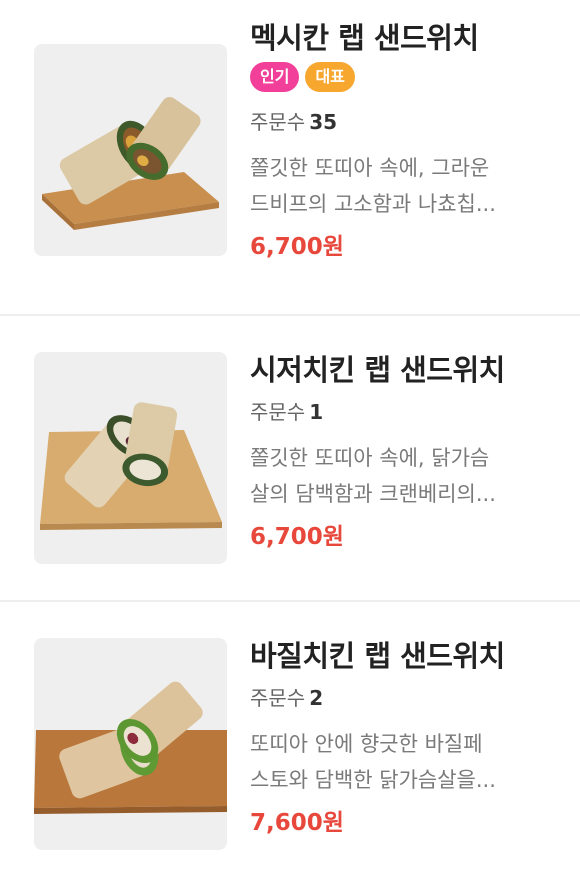  I want to click on order-count: 주문수 35, so click(400, 122).